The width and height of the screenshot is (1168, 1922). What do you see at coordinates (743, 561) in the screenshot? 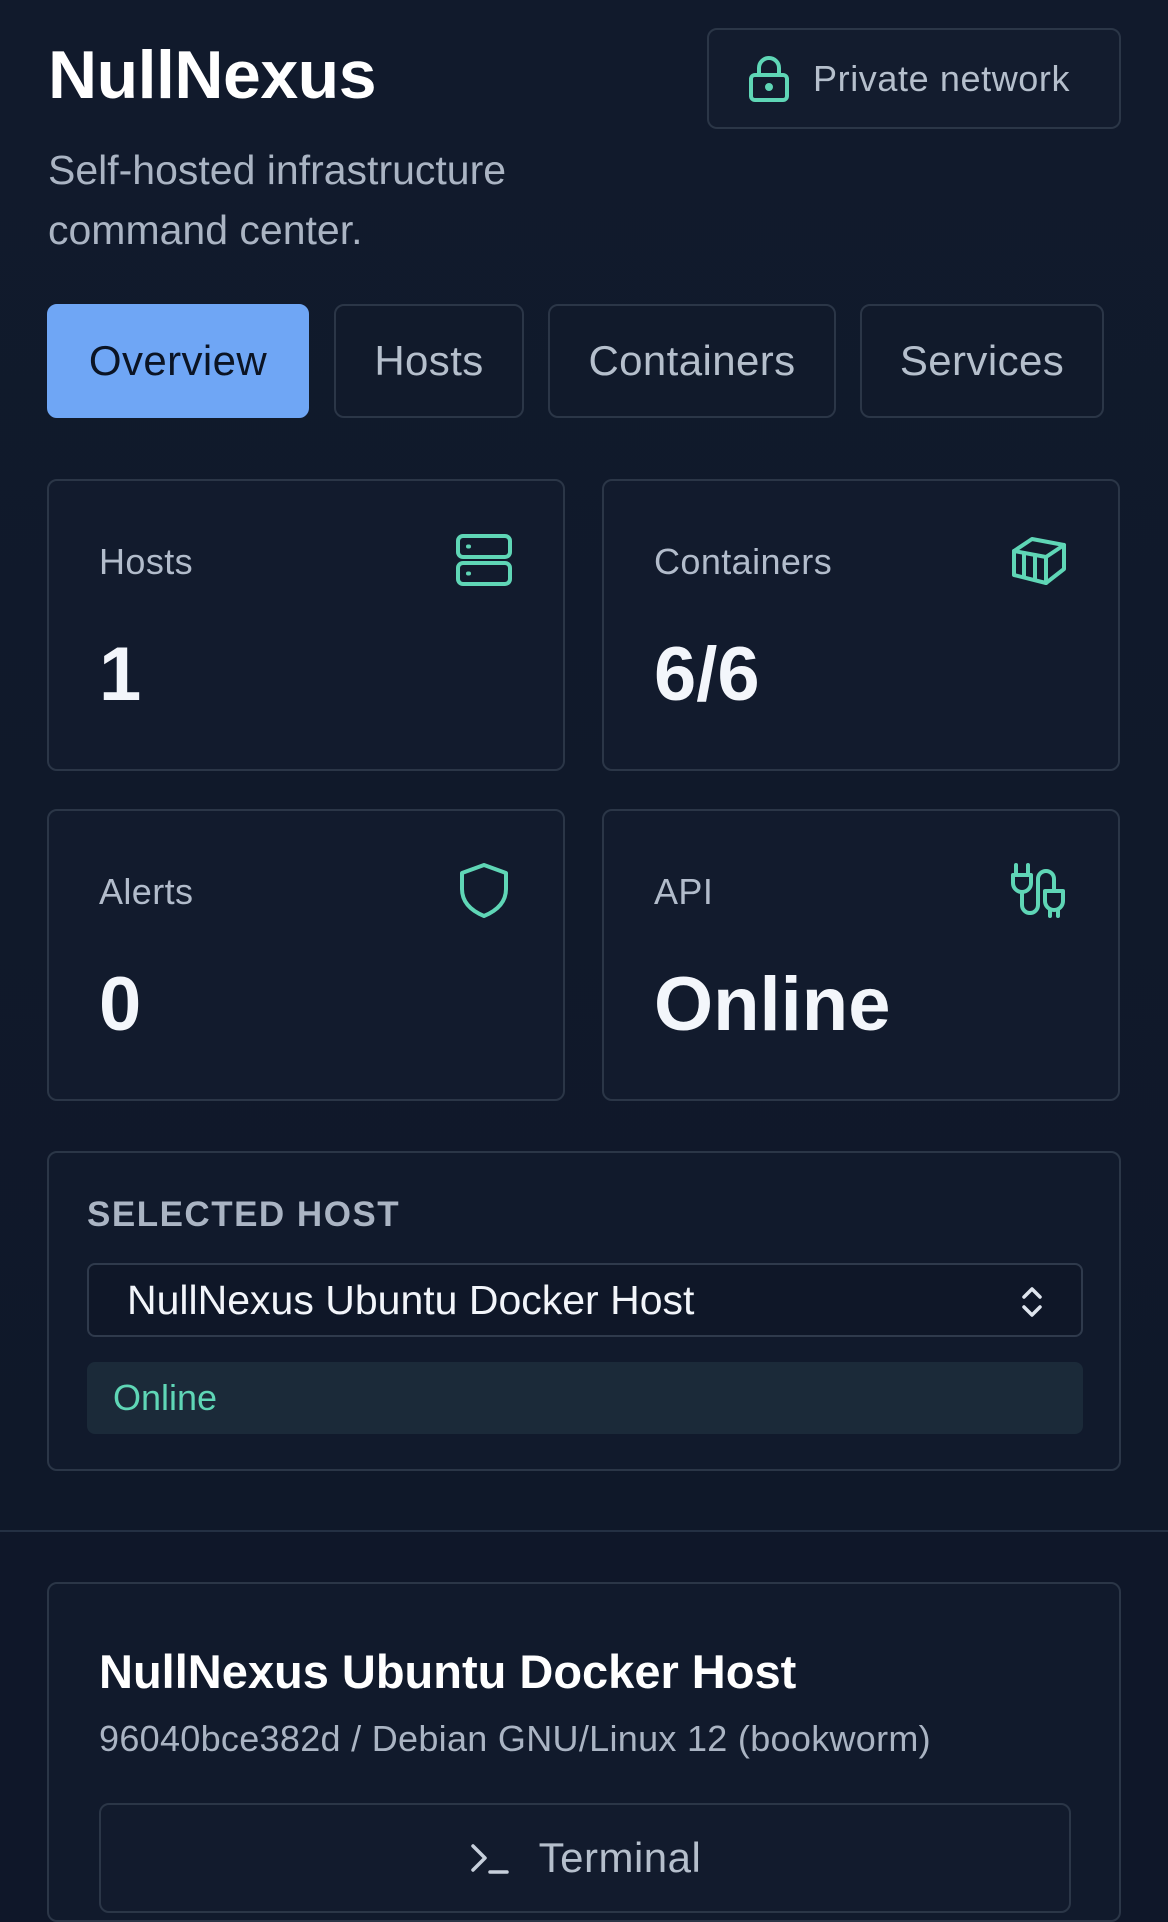
I see `stat-label: Containers` at bounding box center [743, 561].